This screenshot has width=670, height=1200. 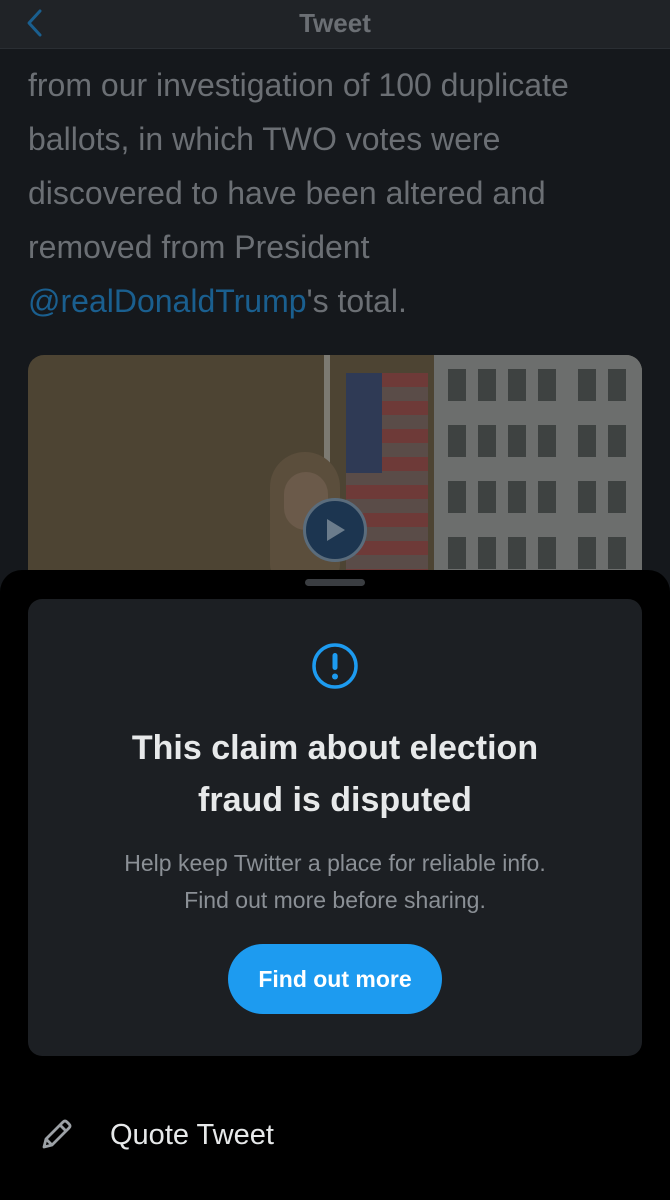 I want to click on navigation-bar: Tweet, so click(x=335, y=24).